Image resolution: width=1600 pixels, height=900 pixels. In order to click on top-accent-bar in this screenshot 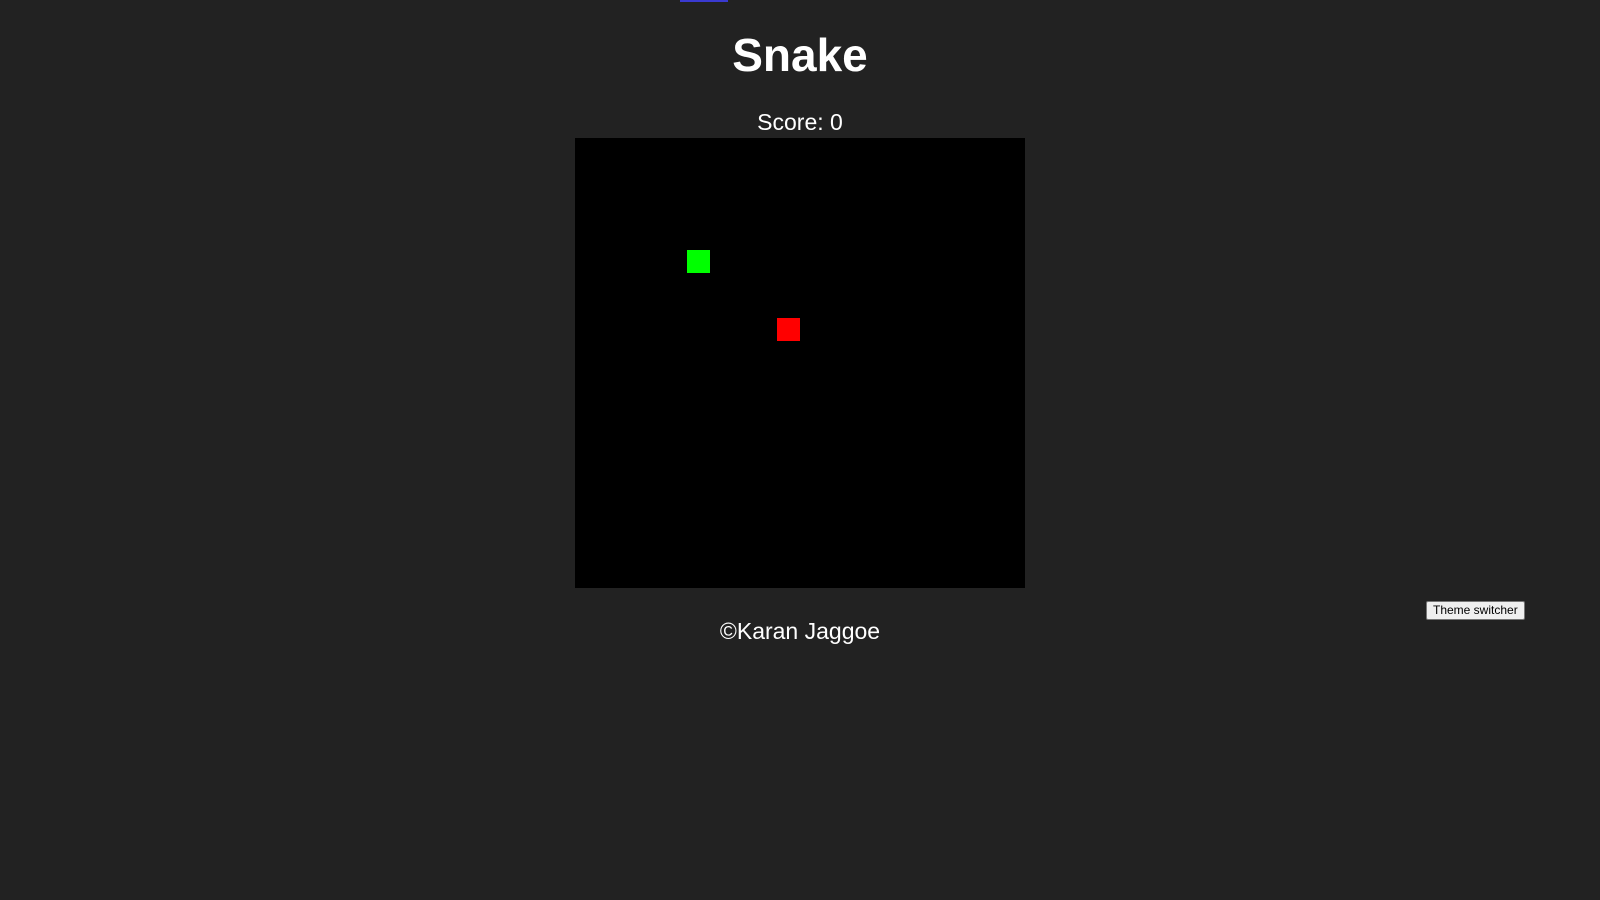, I will do `click(704, 1)`.